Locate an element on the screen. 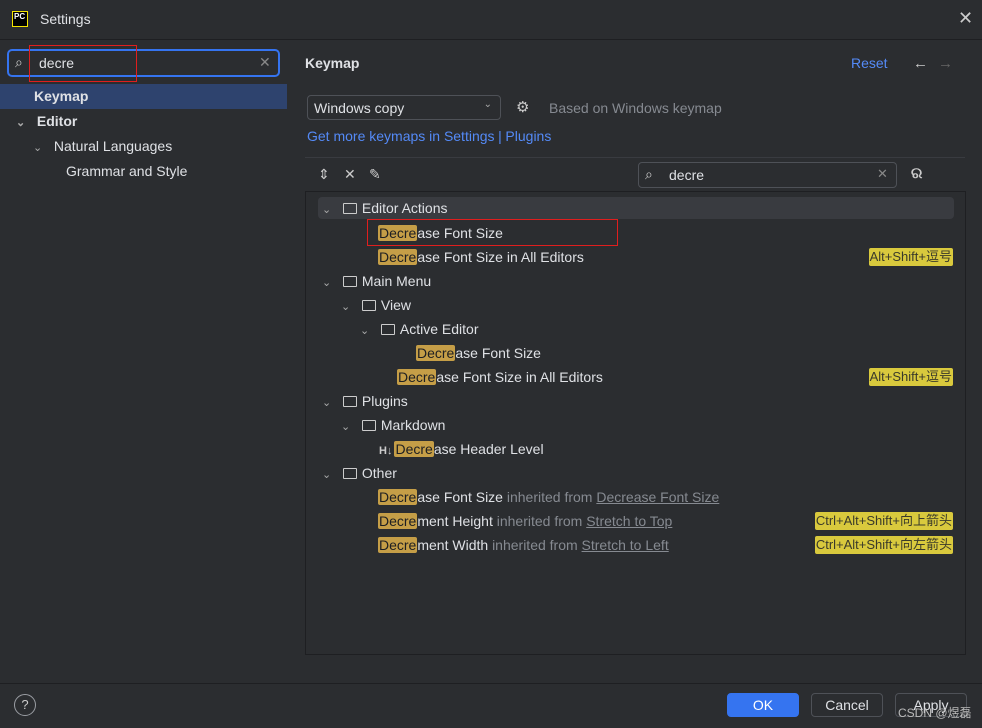 This screenshot has height=728, width=982. group-label: View is located at coordinates (395, 305).